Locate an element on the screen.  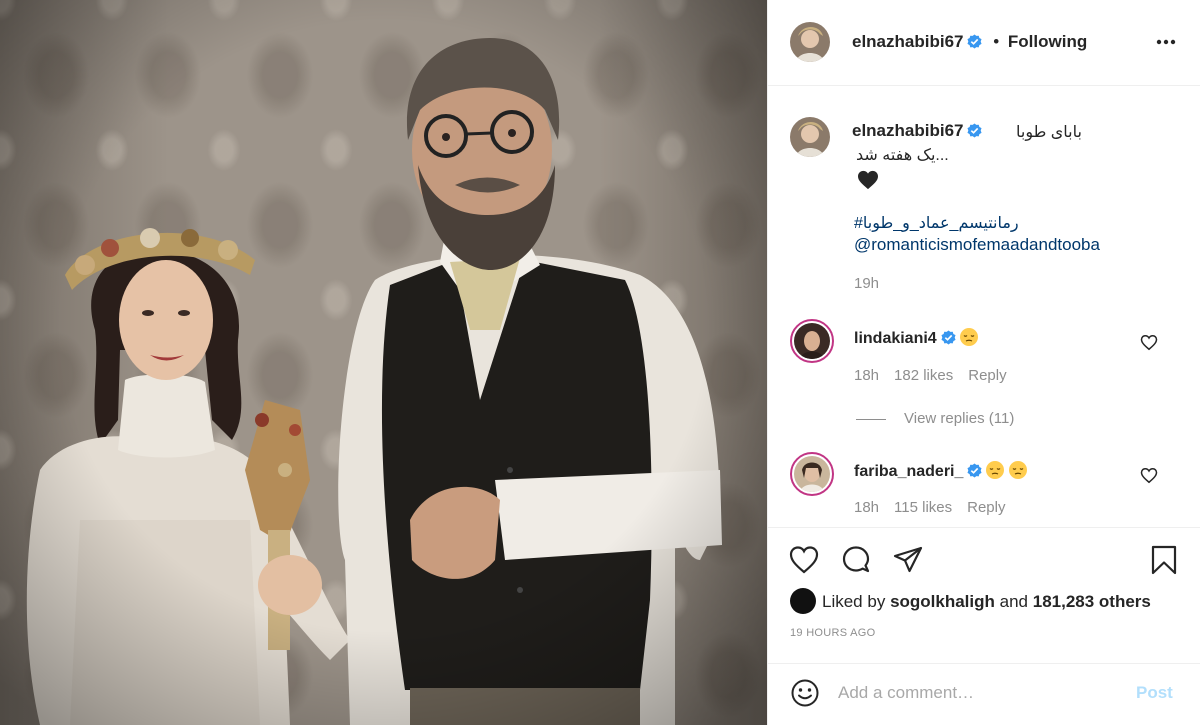
like-heart-icon is located at coordinates (804, 560).